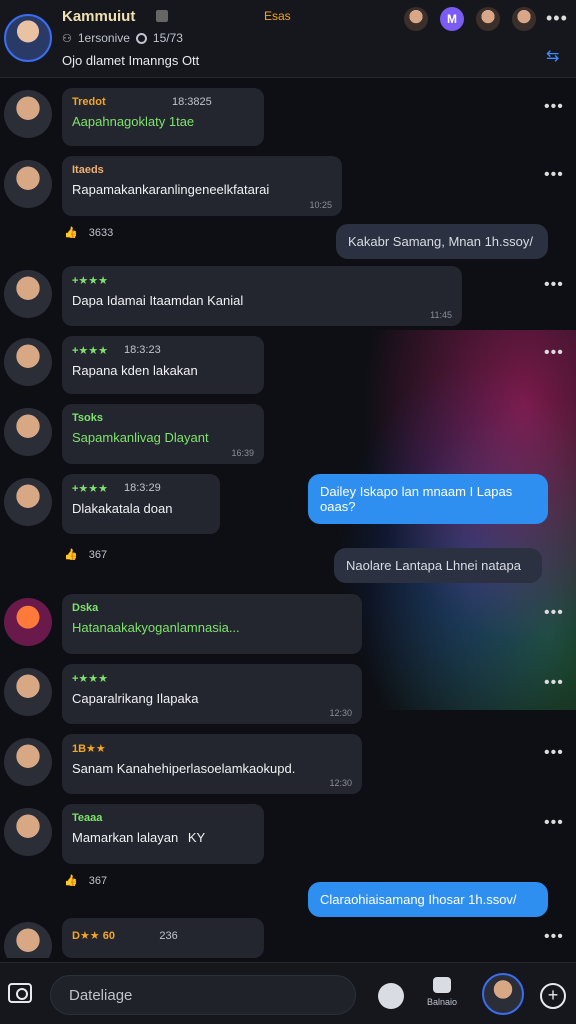  What do you see at coordinates (428, 899) in the screenshot?
I see `outgoing-message: Claraohiaisamang Ihosar 1h.ssov/` at bounding box center [428, 899].